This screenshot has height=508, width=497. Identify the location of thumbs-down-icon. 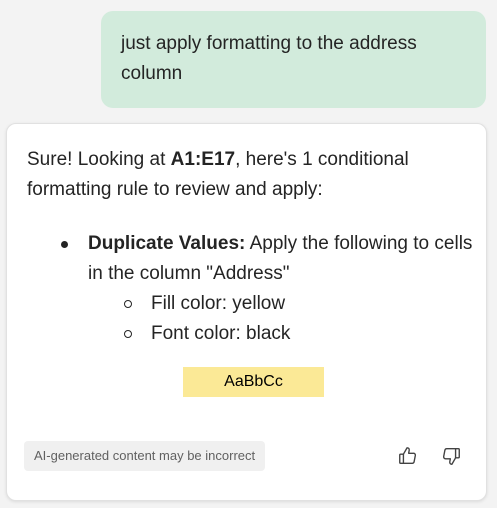
(451, 456).